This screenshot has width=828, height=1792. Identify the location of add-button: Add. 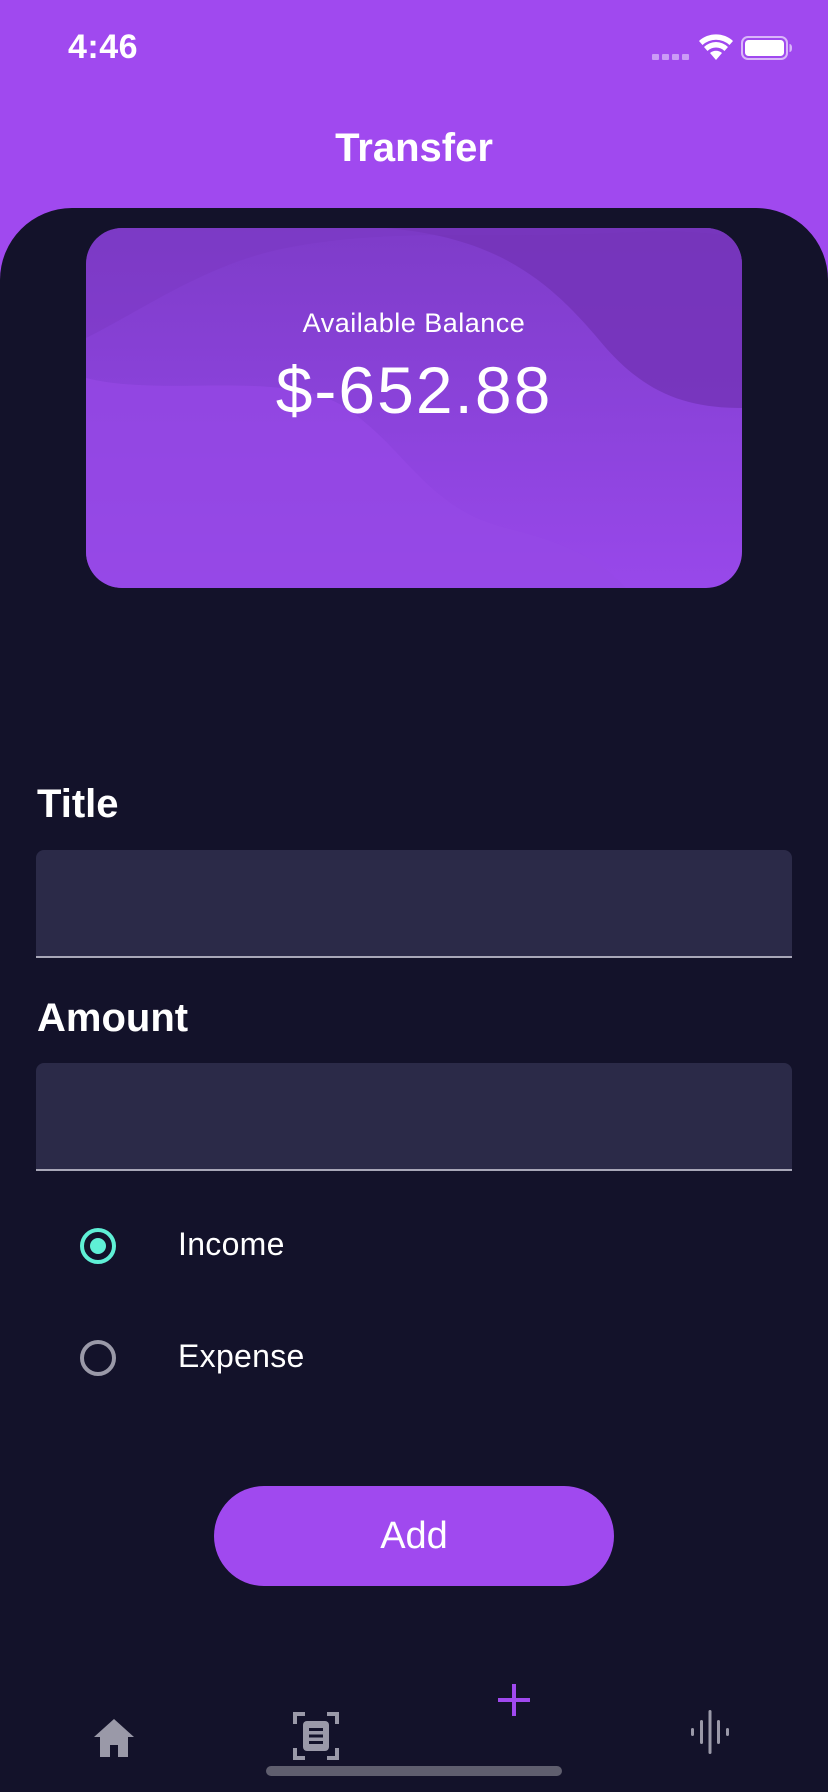
(414, 1536).